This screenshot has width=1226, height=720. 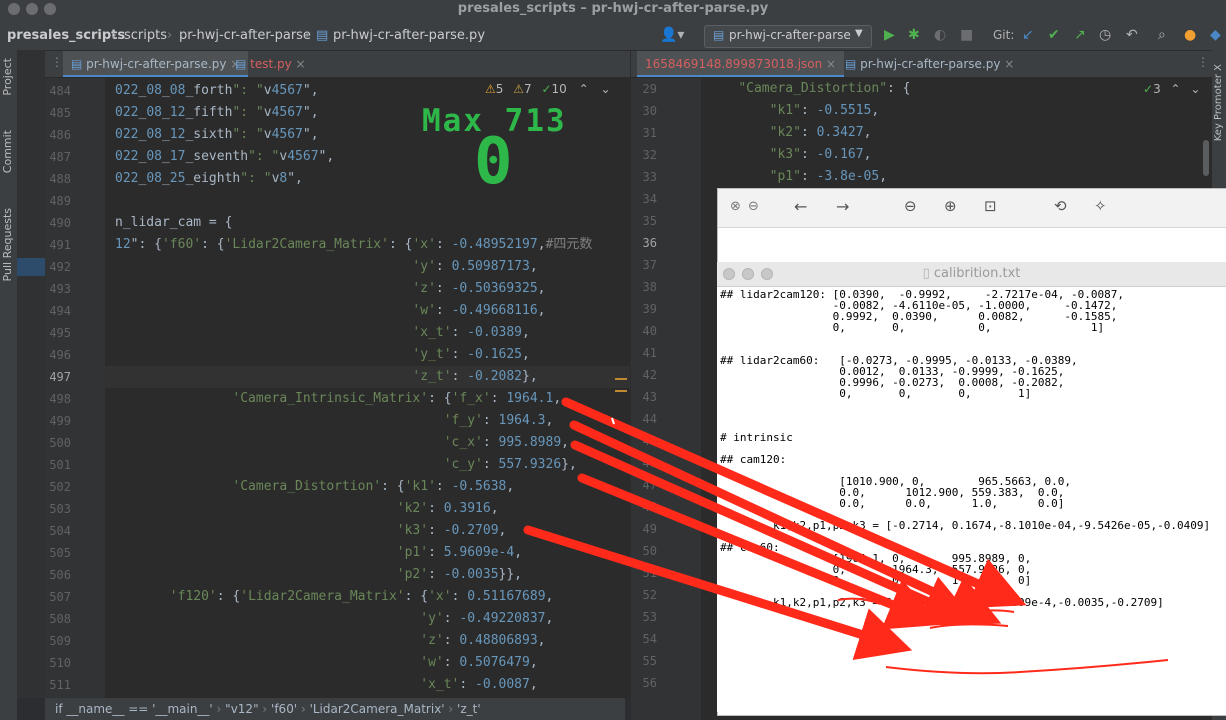 I want to click on check-icon: ✓, so click(x=546, y=89).